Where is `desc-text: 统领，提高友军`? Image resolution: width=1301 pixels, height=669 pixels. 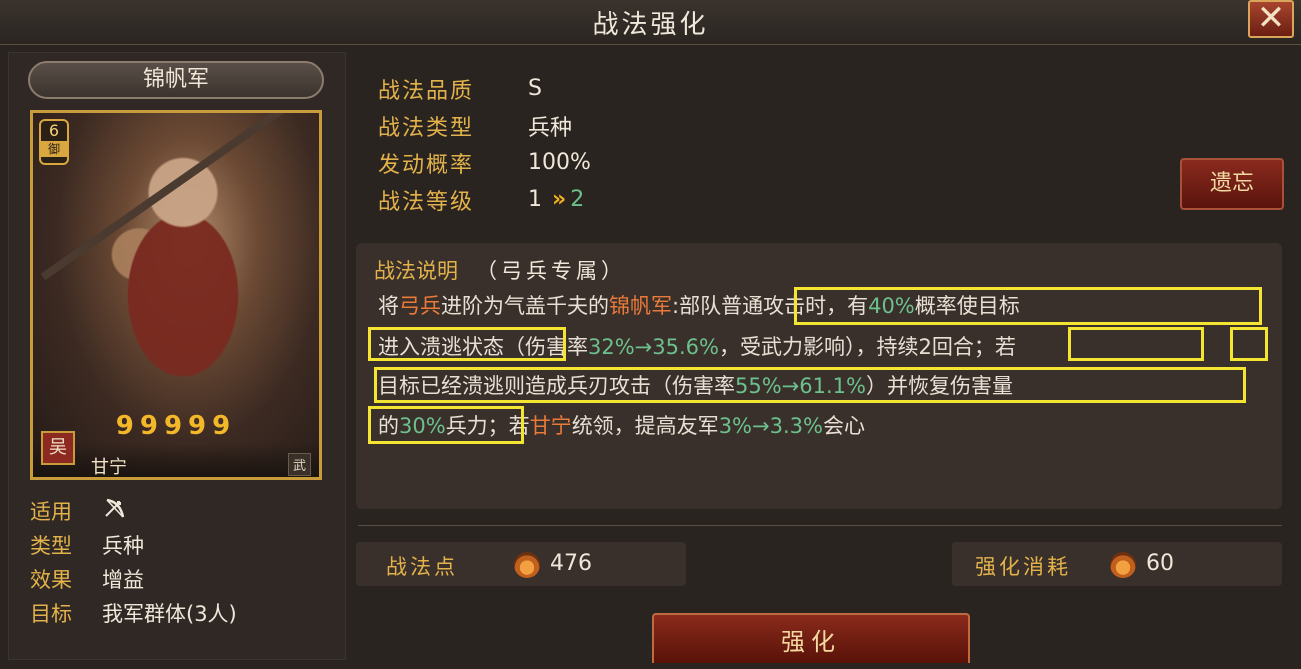 desc-text: 统领，提高友军 is located at coordinates (645, 426).